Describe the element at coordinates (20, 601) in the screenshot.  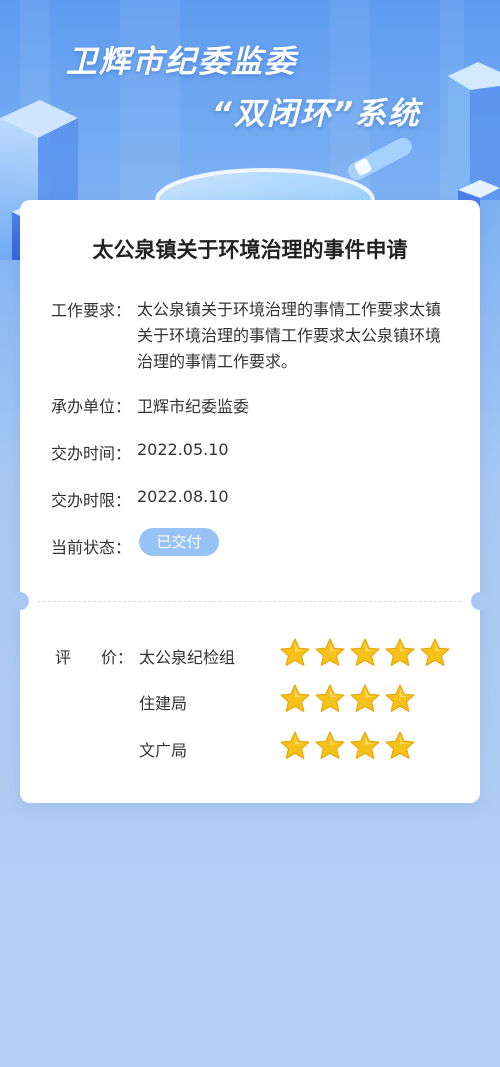
I see `ticket-notch-left` at that location.